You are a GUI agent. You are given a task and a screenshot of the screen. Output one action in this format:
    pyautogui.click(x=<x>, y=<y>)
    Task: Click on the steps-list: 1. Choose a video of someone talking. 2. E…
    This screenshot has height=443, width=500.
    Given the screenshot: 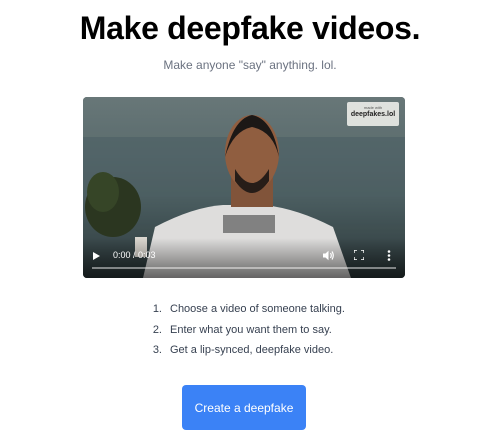 What is the action you would take?
    pyautogui.click(x=246, y=330)
    